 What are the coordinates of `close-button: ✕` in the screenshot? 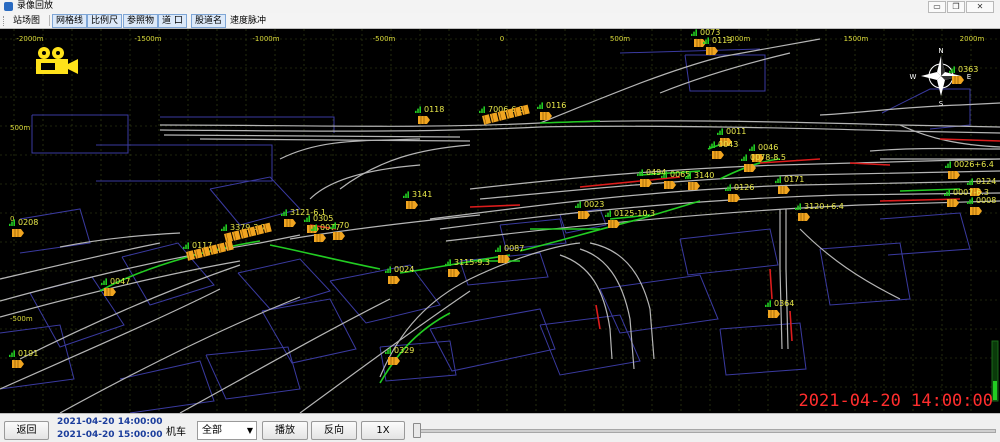 It's located at (980, 7).